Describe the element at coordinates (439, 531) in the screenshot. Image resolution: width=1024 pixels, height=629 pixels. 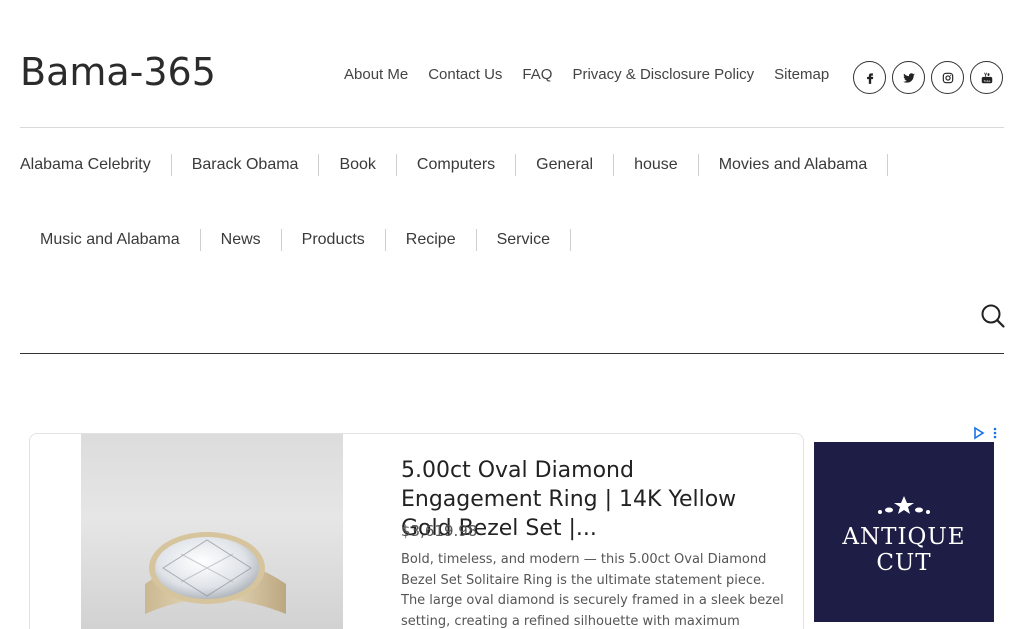
I see `ad-price: $3,619.98` at that location.